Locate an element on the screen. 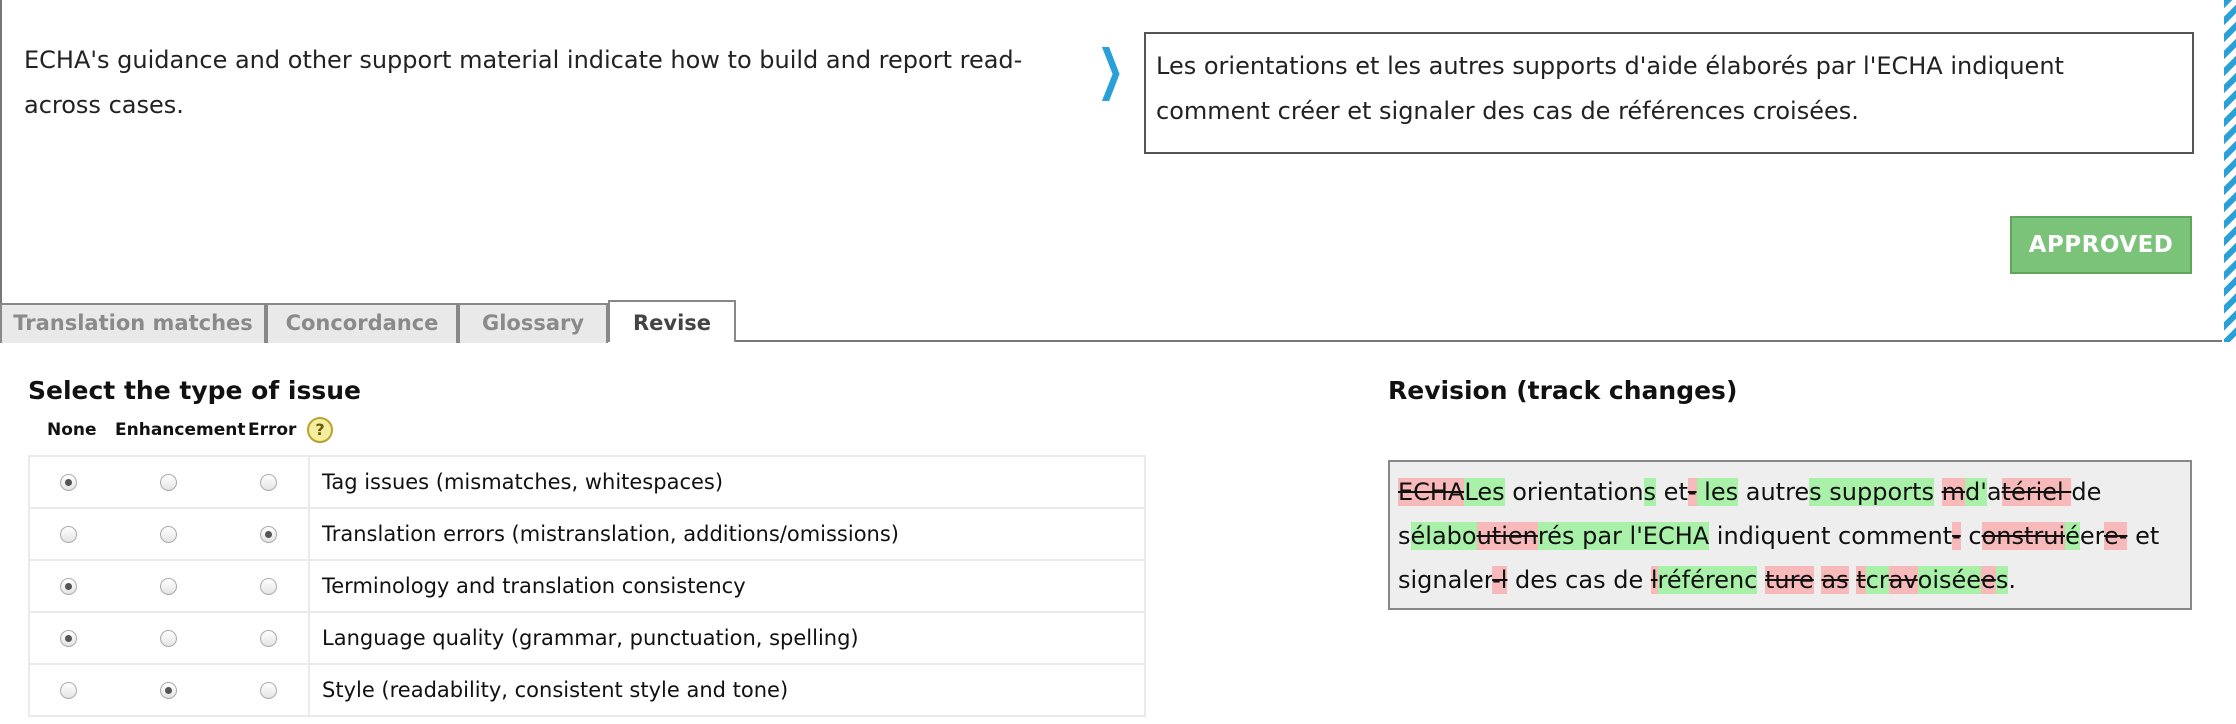 The height and width of the screenshot is (724, 2236). inserted-text: les is located at coordinates (1717, 492).